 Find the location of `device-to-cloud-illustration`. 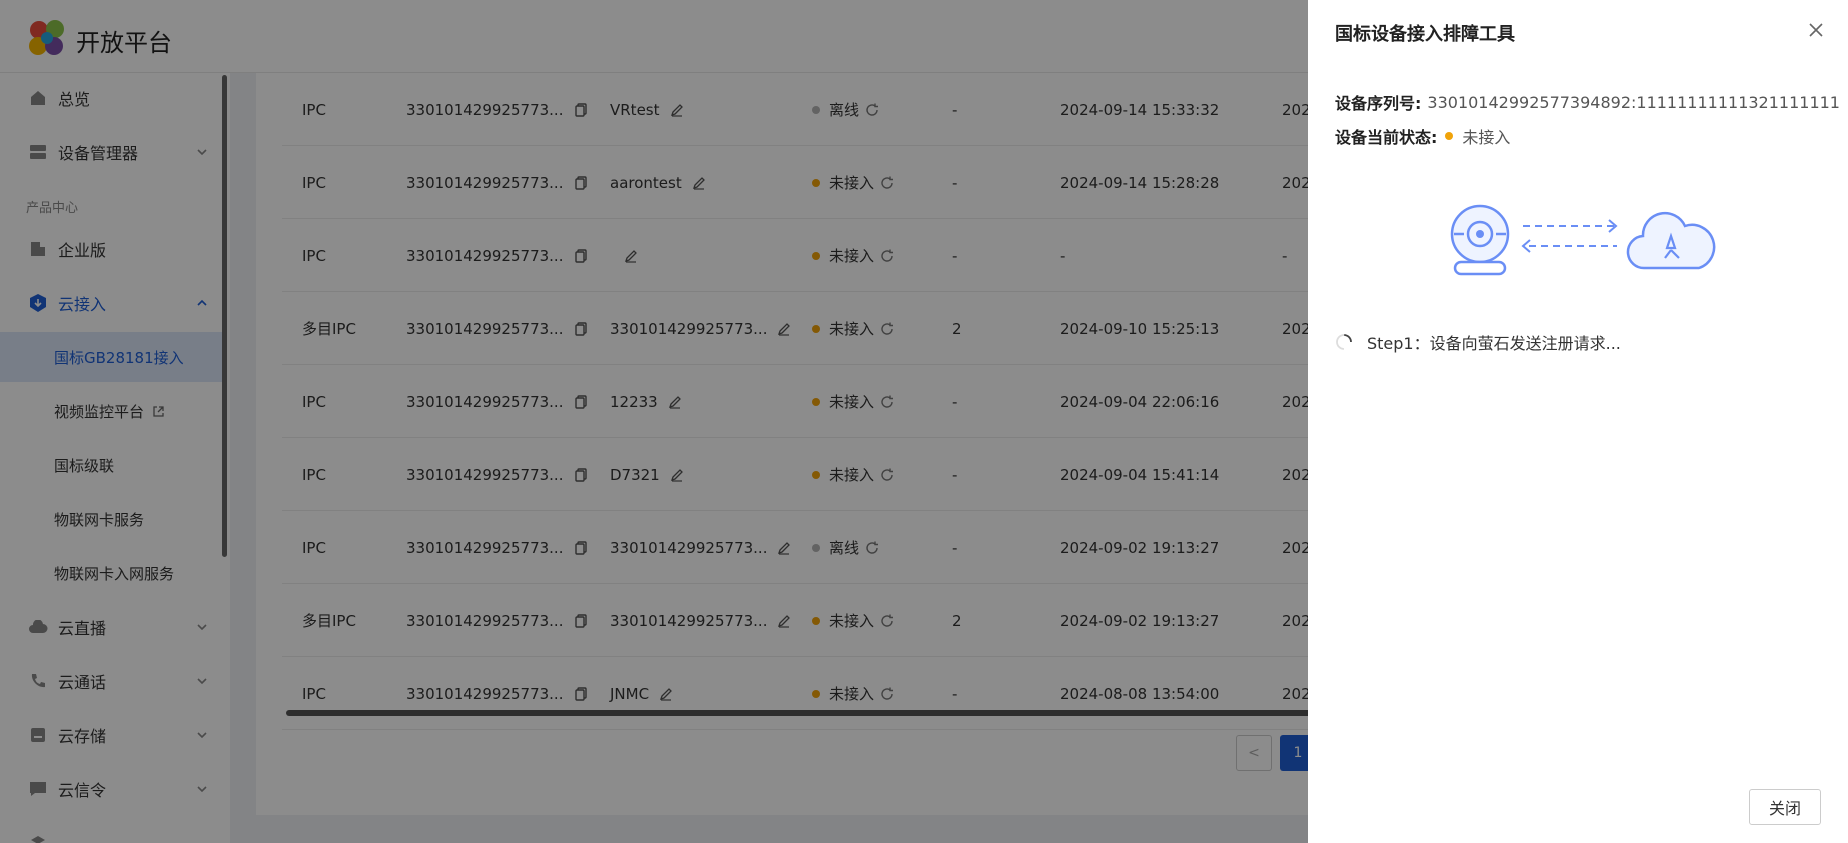

device-to-cloud-illustration is located at coordinates (1583, 240).